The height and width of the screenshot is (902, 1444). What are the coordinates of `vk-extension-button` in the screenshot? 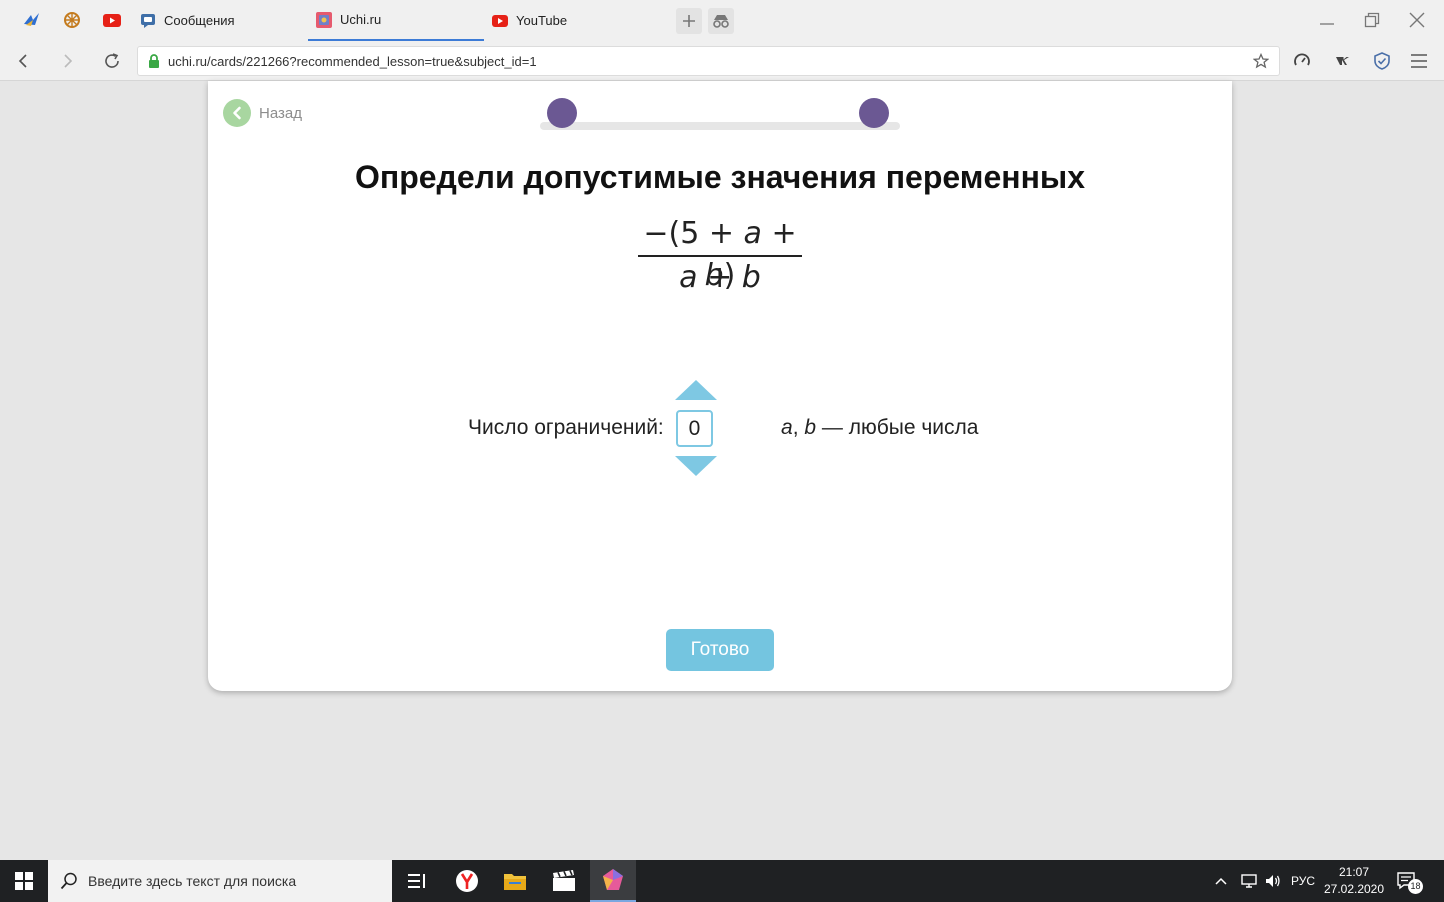 It's located at (1344, 61).